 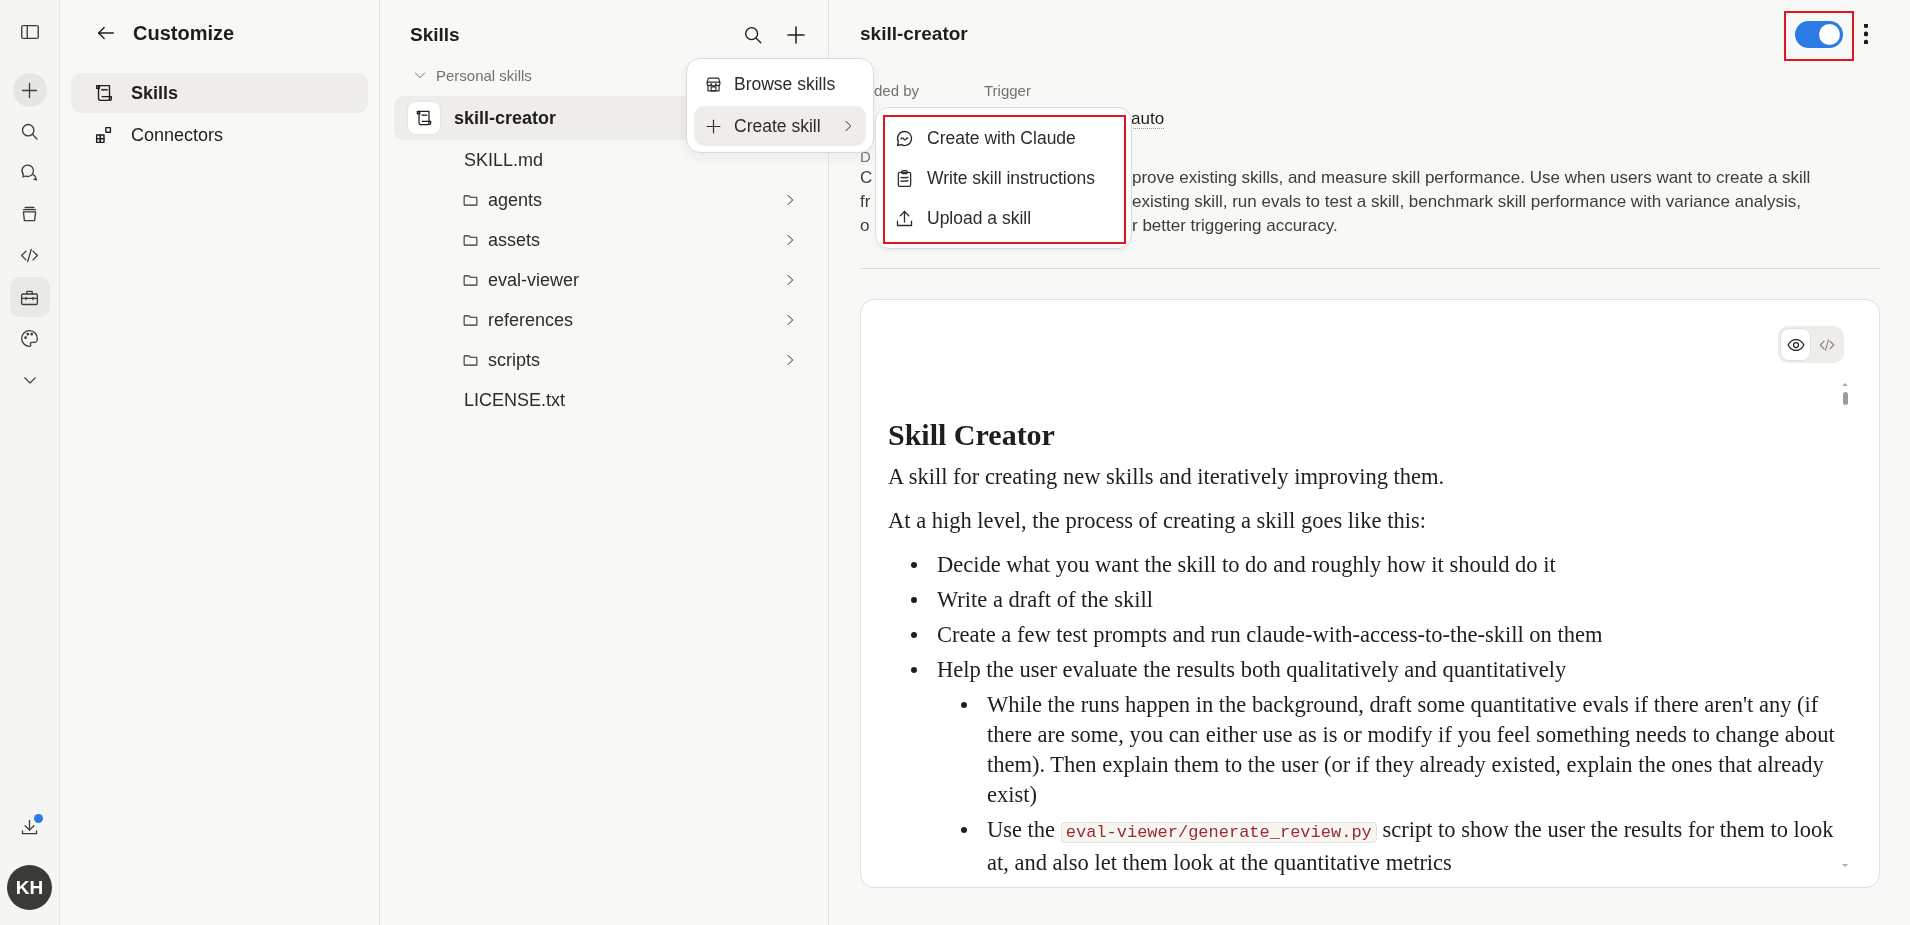 What do you see at coordinates (29, 90) in the screenshot?
I see `plus-button` at bounding box center [29, 90].